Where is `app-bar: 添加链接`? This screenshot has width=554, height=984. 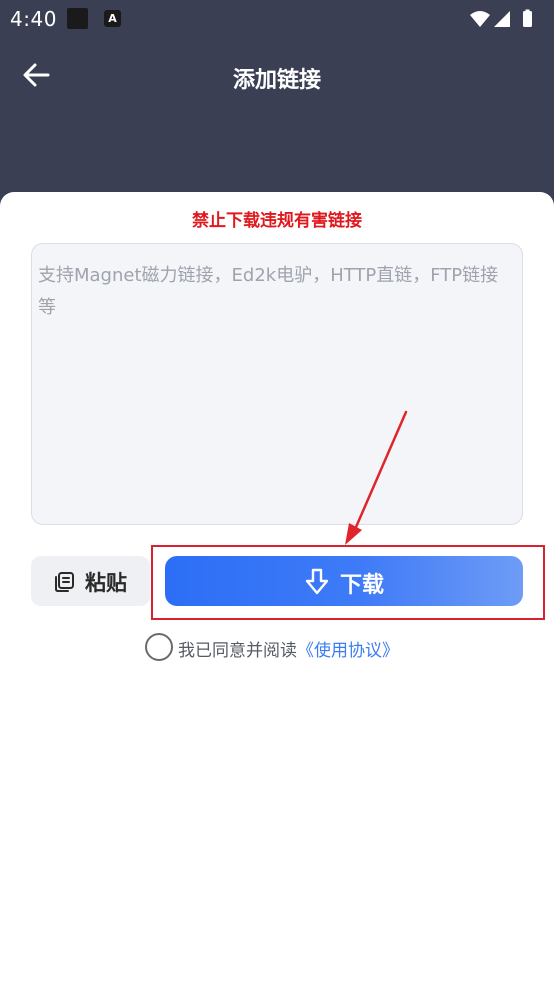
app-bar: 添加链接 is located at coordinates (277, 78).